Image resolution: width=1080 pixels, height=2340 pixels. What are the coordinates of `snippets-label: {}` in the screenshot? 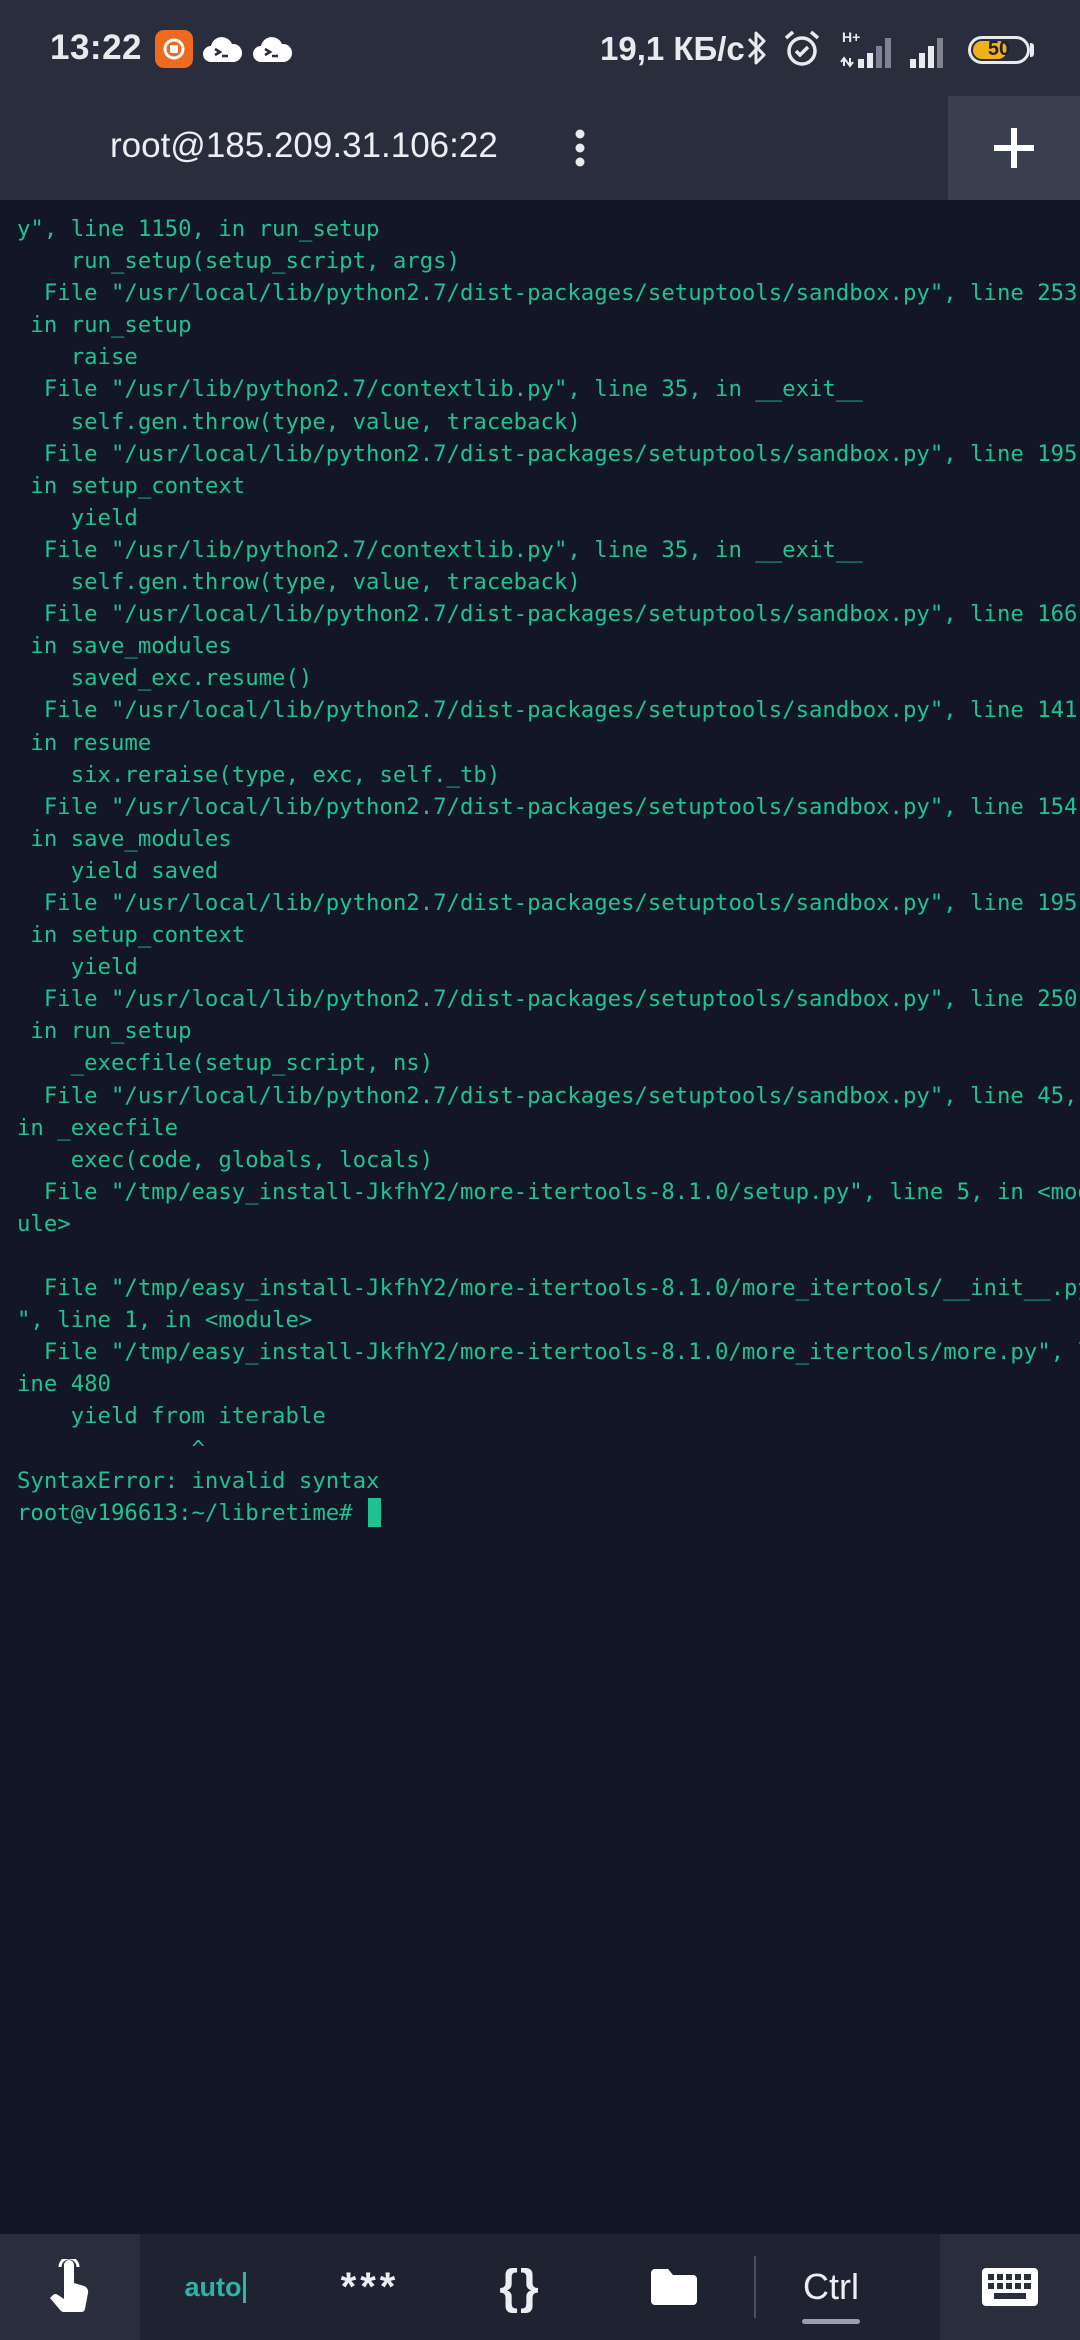 It's located at (520, 2287).